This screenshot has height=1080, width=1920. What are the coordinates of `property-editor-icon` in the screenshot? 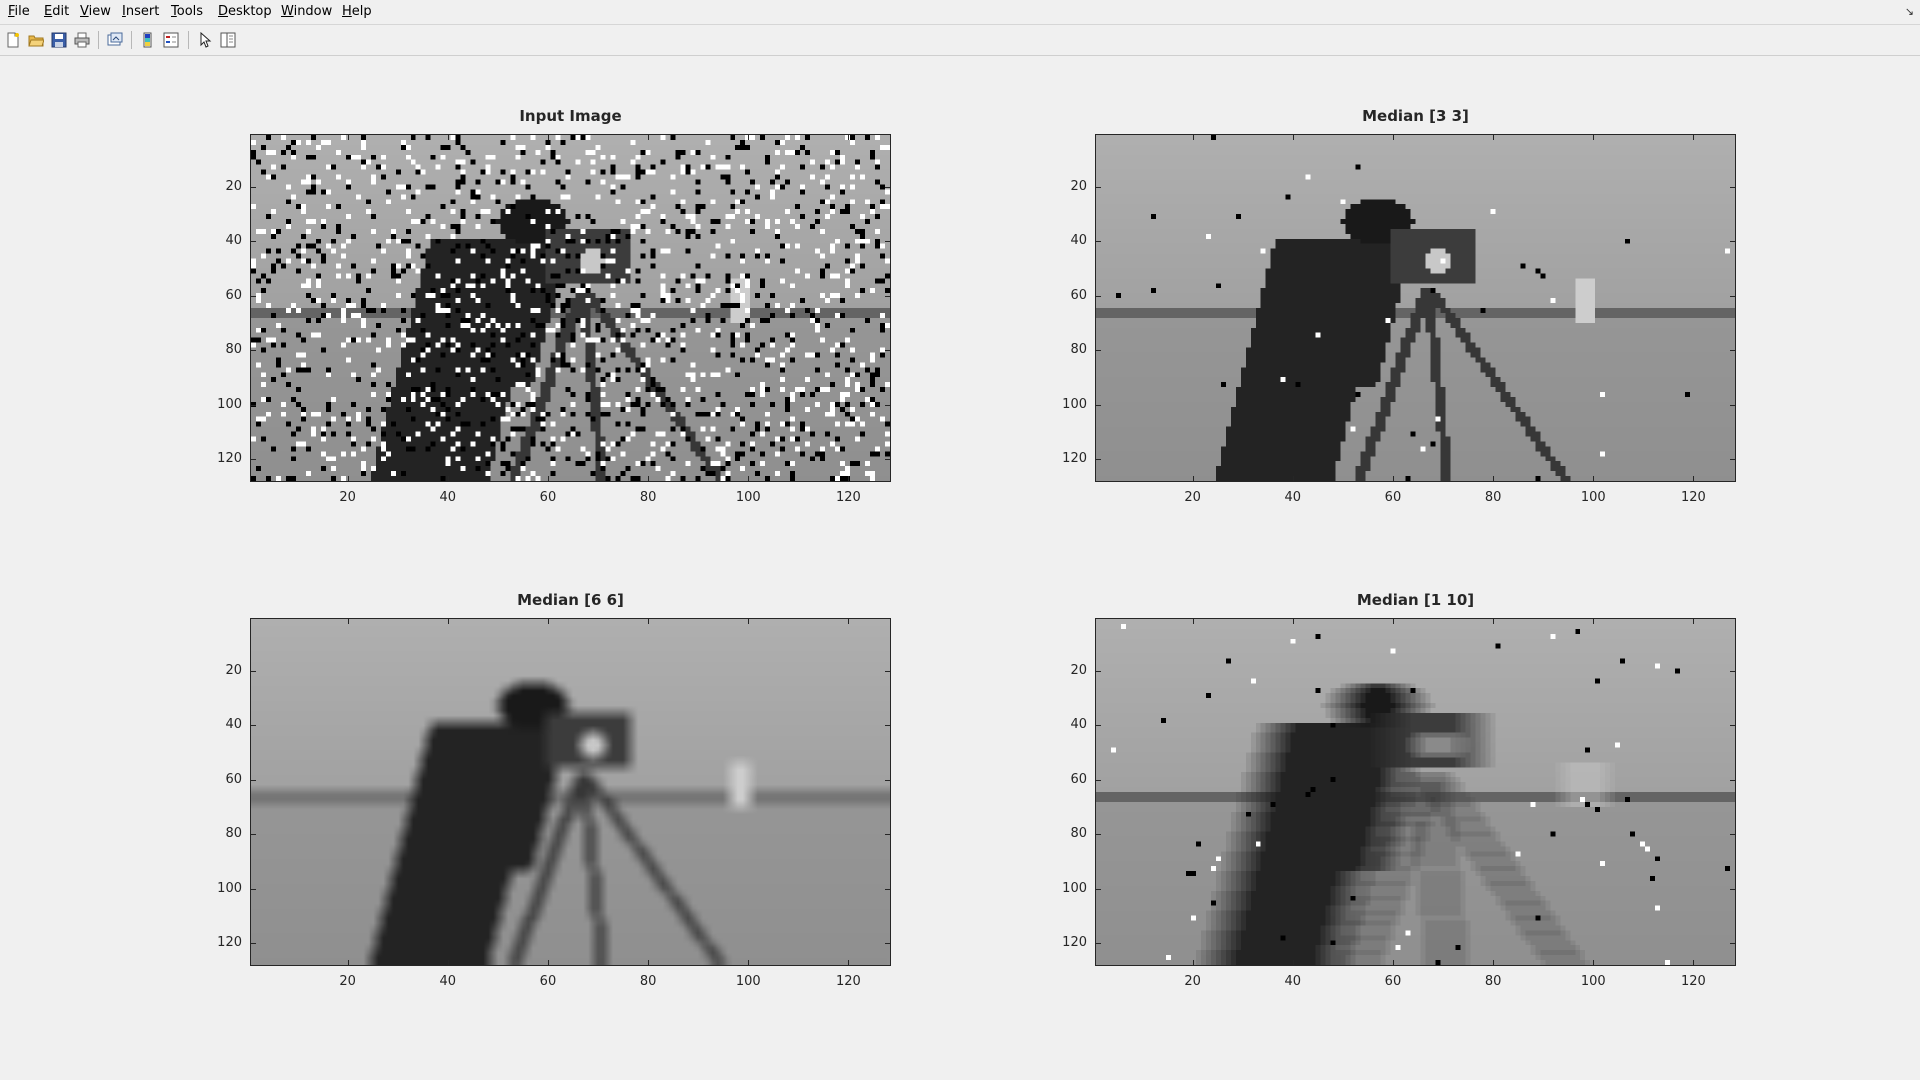 It's located at (228, 40).